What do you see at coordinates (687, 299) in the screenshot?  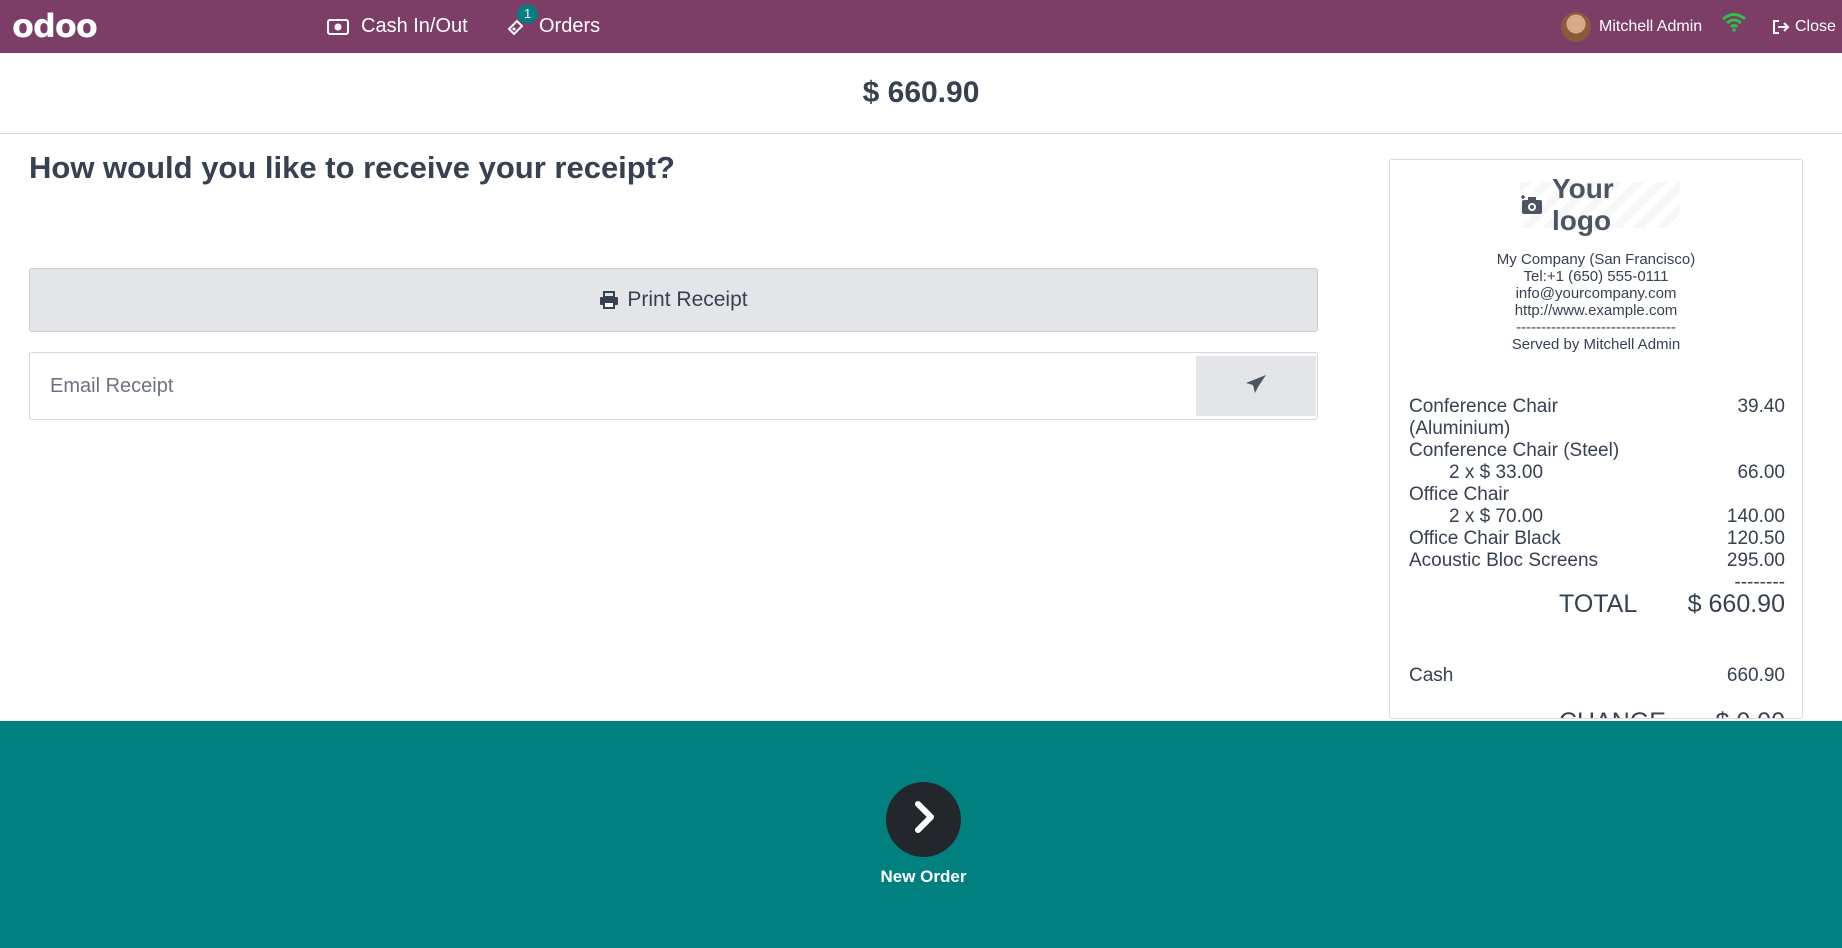 I see `print-receipt-label: Print Receipt` at bounding box center [687, 299].